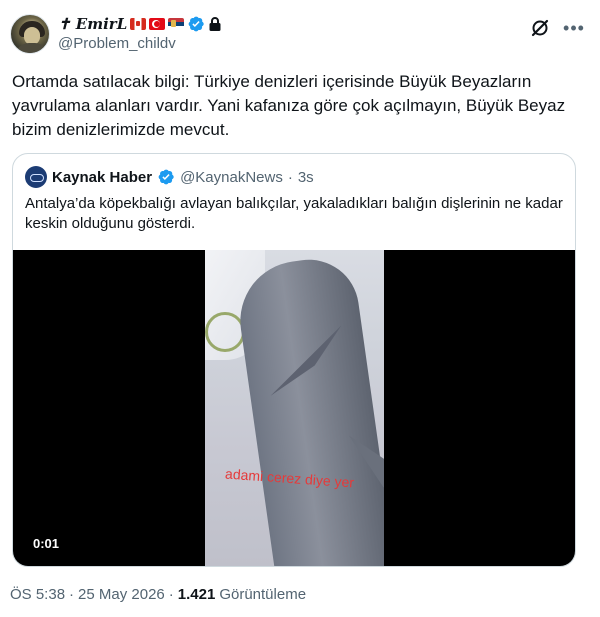  What do you see at coordinates (117, 43) in the screenshot?
I see `author-handle: @Problem_childv` at bounding box center [117, 43].